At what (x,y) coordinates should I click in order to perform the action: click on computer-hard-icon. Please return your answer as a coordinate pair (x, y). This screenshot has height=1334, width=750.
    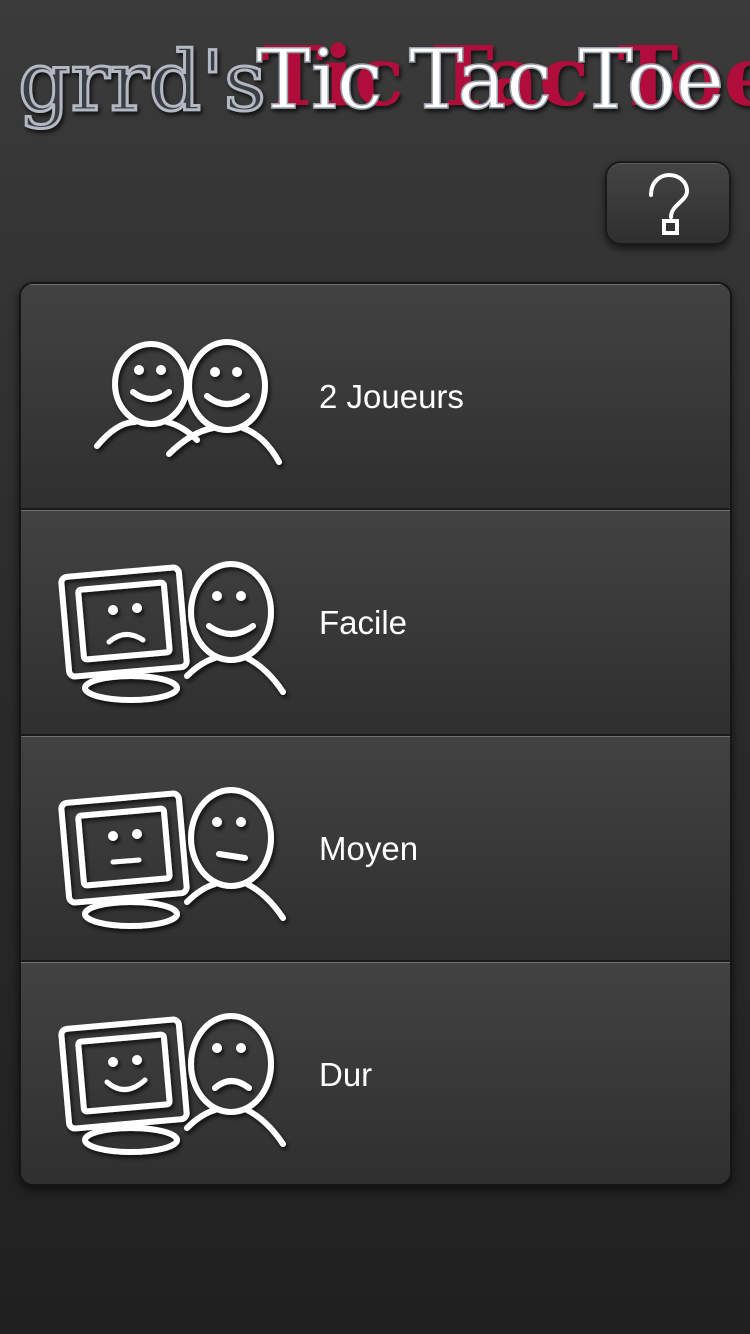
    Looking at the image, I should click on (172, 1084).